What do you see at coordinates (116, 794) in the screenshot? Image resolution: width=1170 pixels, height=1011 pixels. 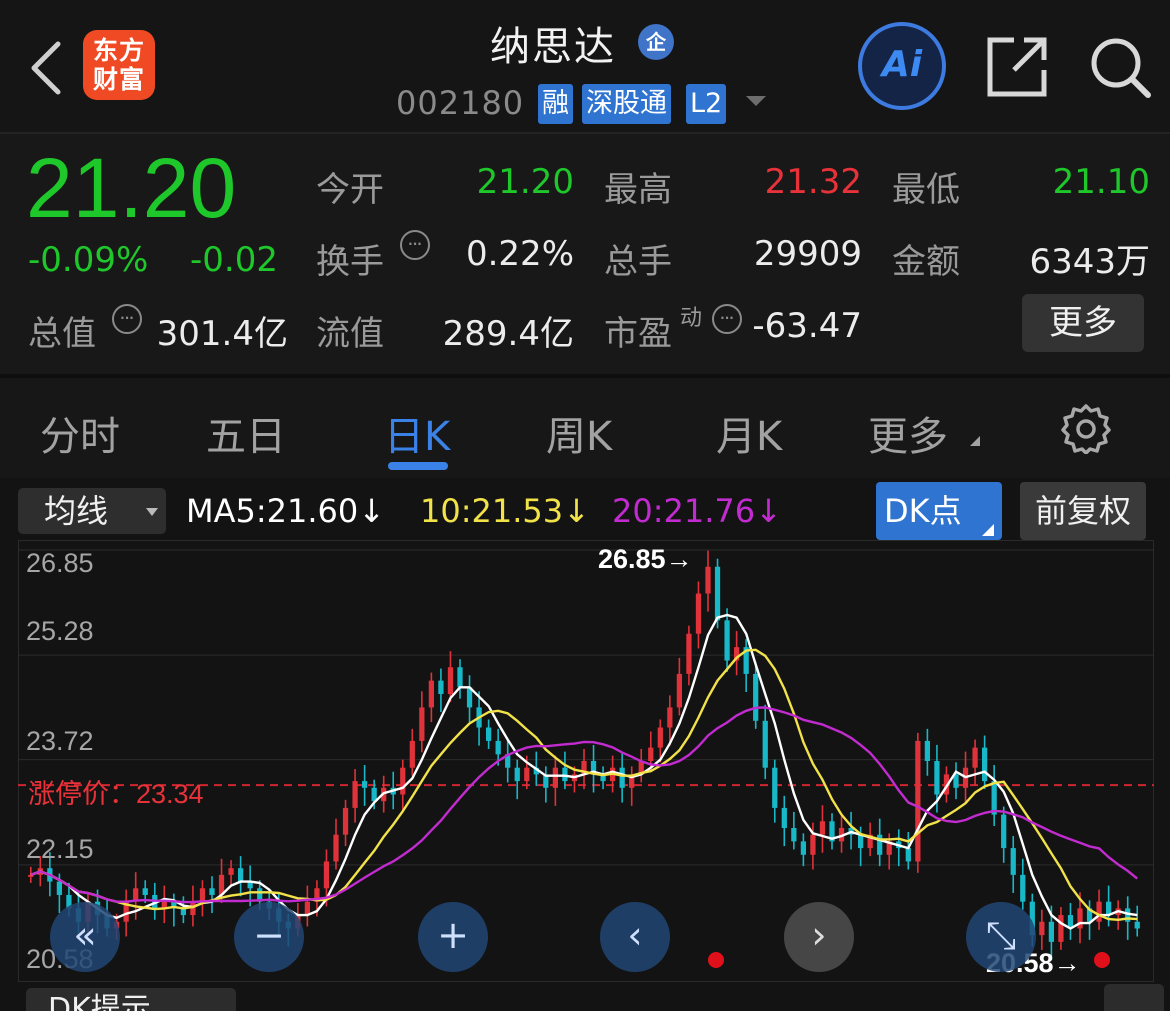 I see `limit-up-label: 涨停价：23.34` at bounding box center [116, 794].